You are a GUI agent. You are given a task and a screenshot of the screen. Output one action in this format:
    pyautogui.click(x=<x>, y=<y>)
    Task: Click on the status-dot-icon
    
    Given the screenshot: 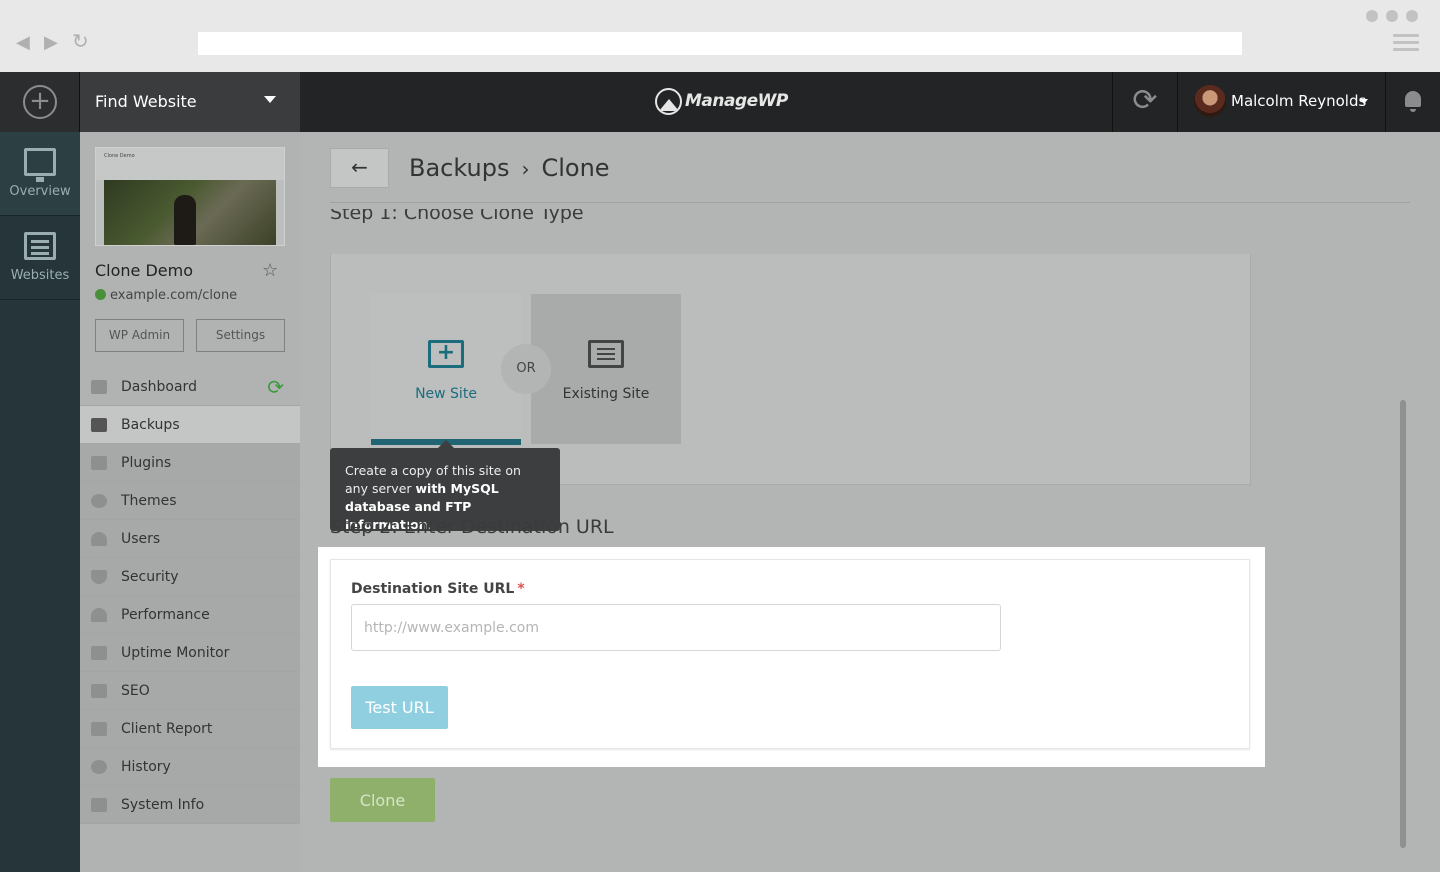 What is the action you would take?
    pyautogui.click(x=100, y=294)
    